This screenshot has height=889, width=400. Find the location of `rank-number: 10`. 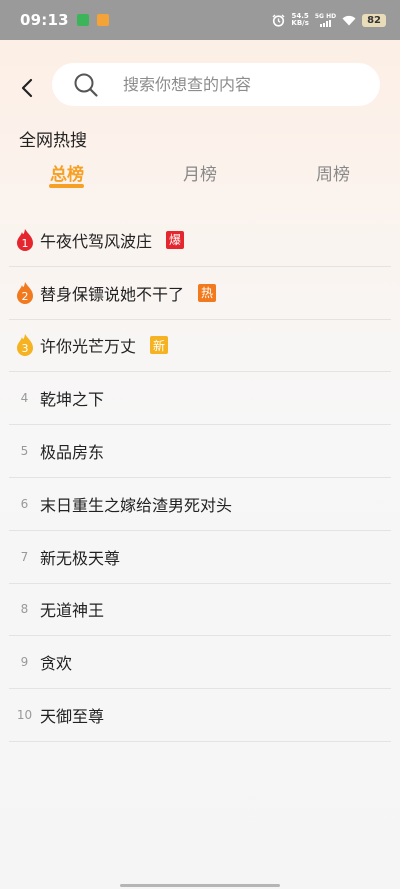

rank-number: 10 is located at coordinates (24, 715).